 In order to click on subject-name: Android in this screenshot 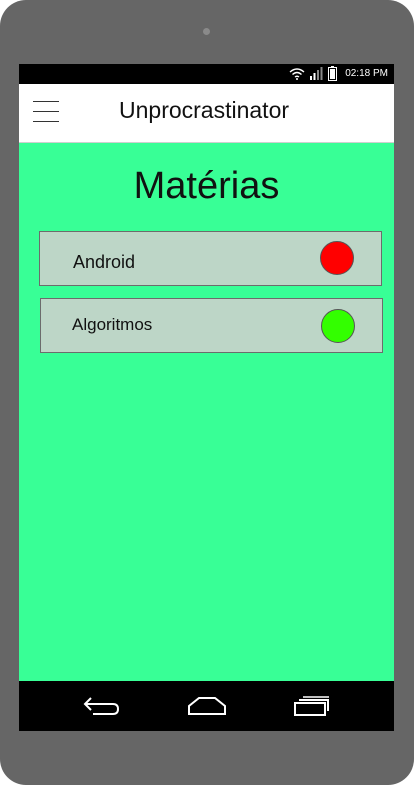, I will do `click(104, 262)`.